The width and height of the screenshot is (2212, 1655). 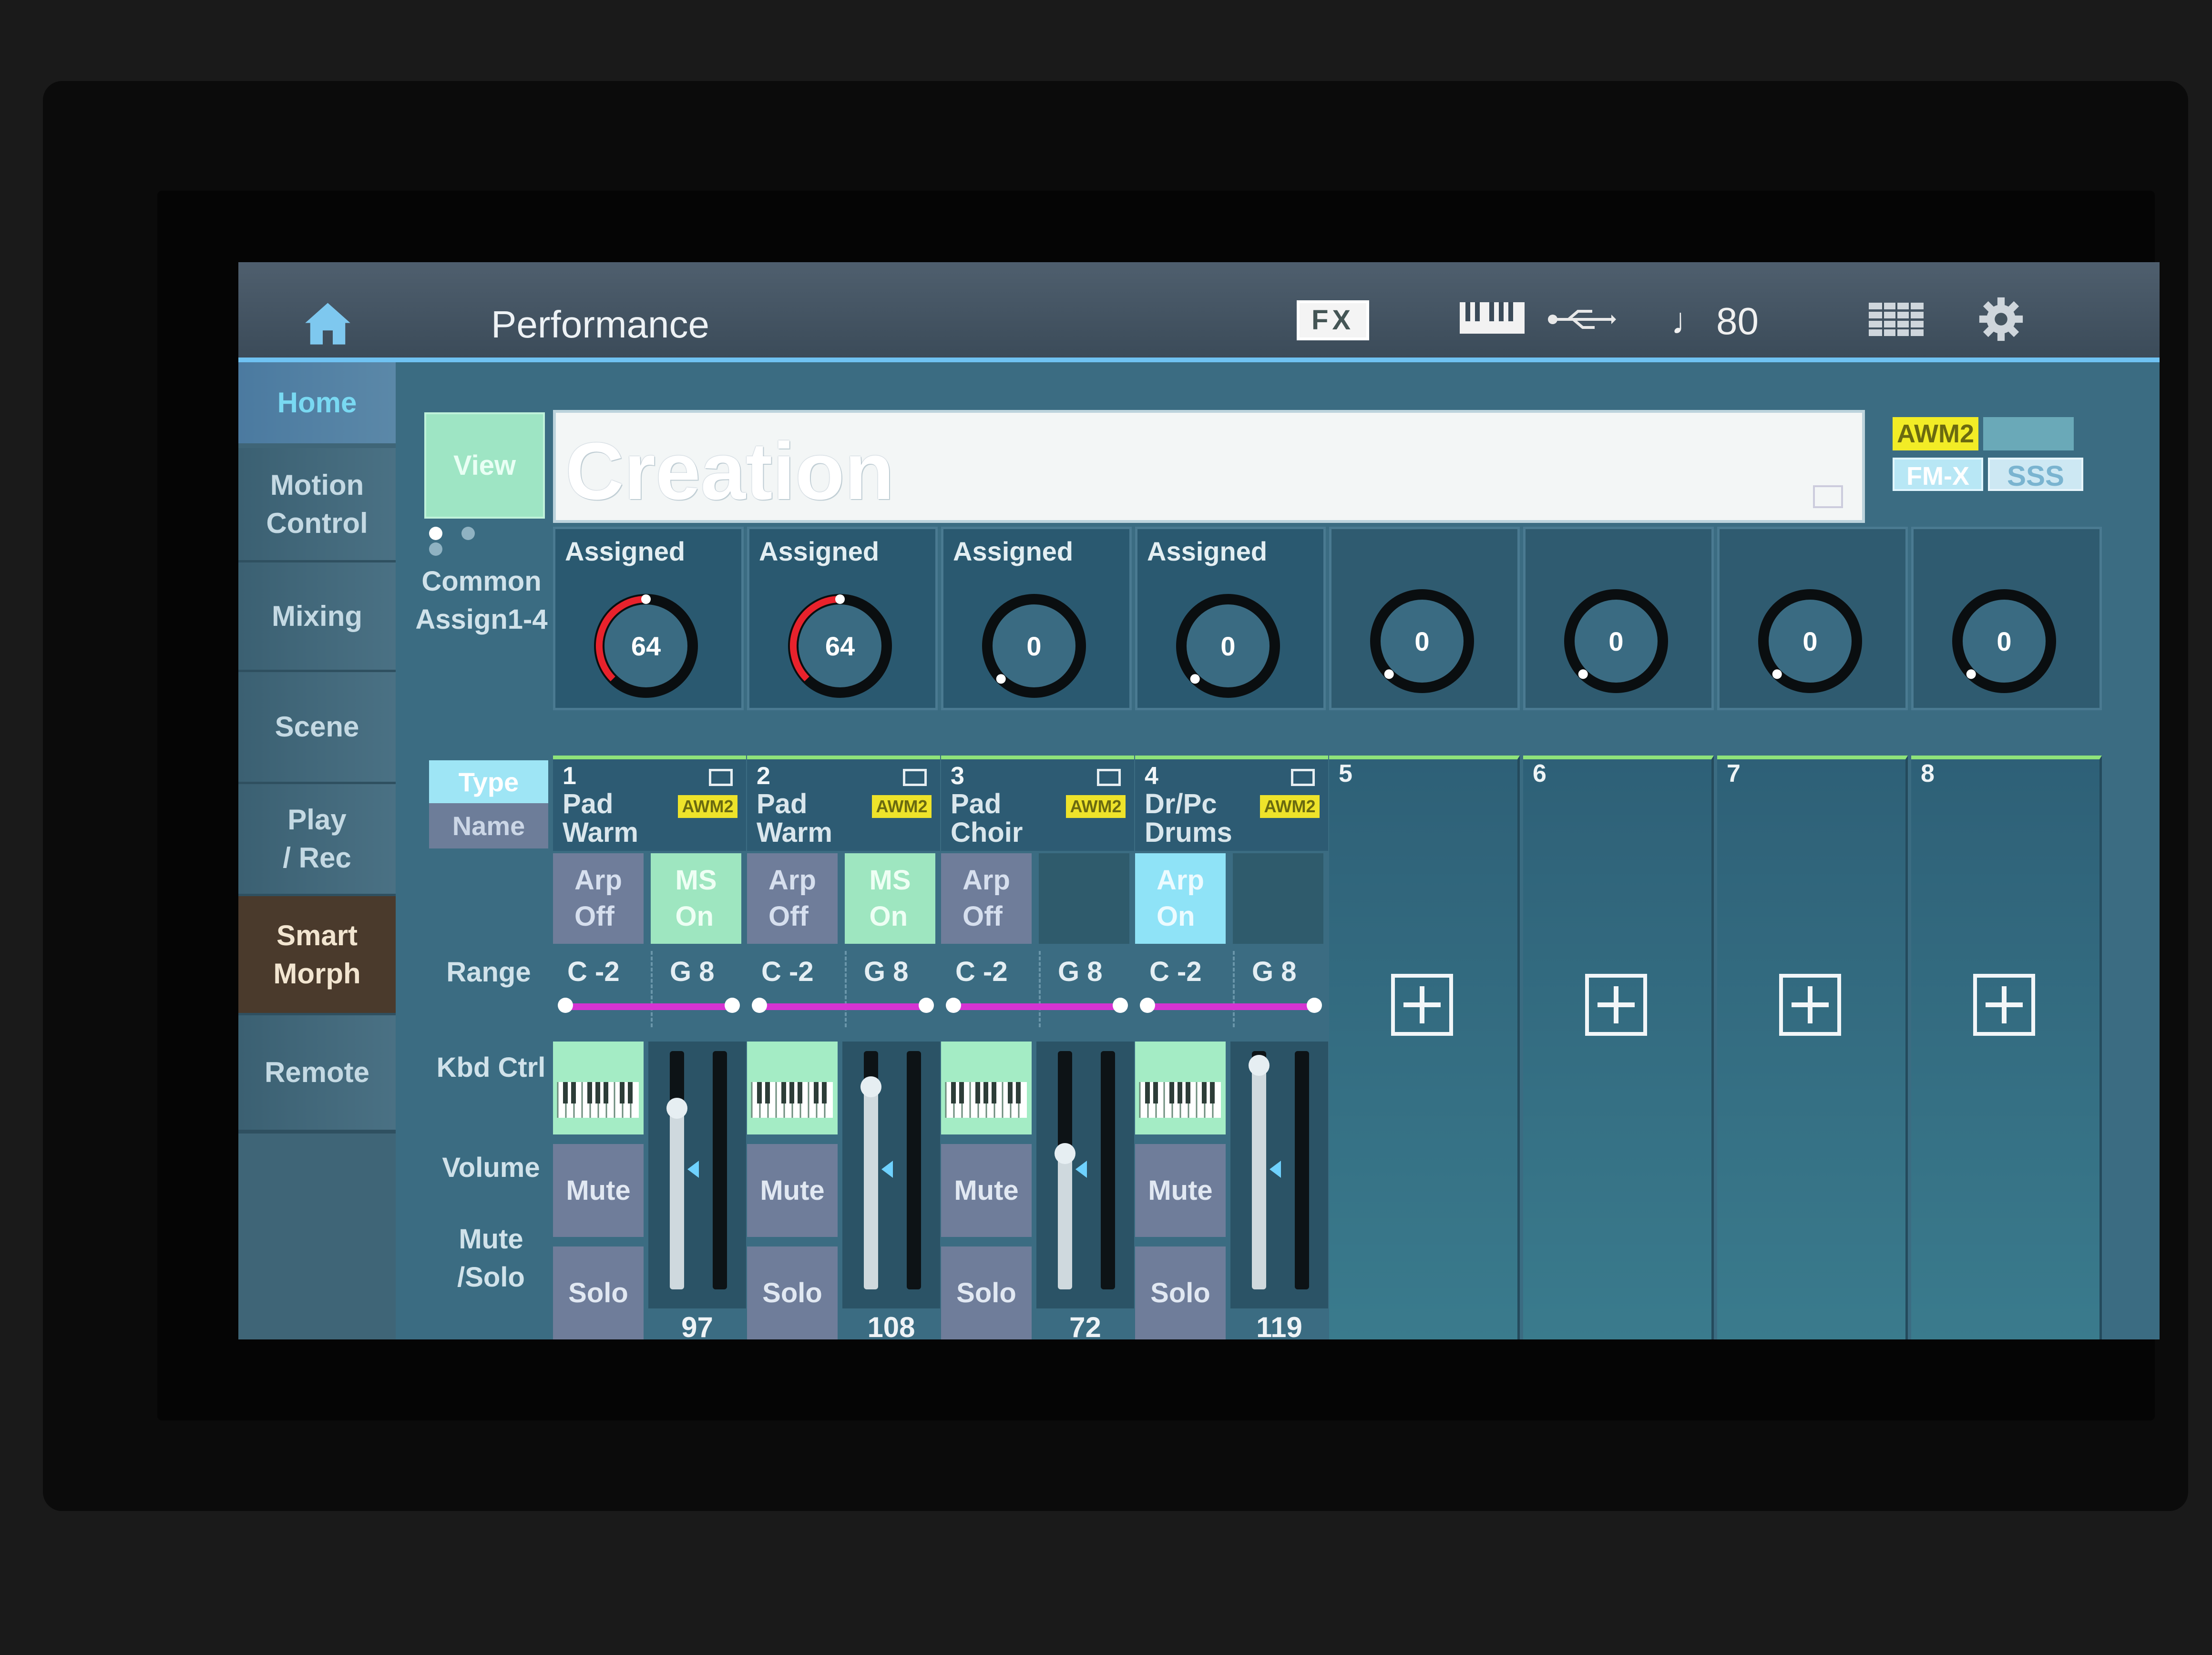 What do you see at coordinates (1231, 803) in the screenshot?
I see `part-header: 4 Dr/Pc Drums AWM2` at bounding box center [1231, 803].